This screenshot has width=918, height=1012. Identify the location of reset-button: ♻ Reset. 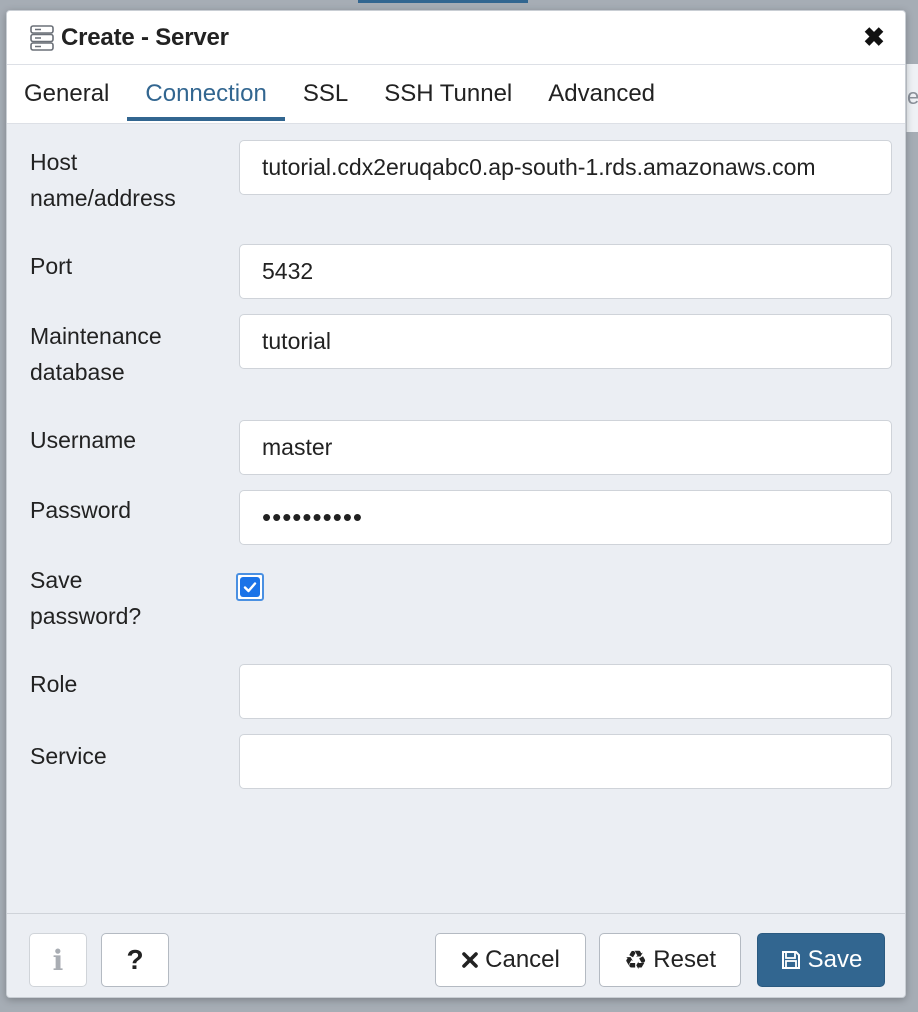
(670, 960).